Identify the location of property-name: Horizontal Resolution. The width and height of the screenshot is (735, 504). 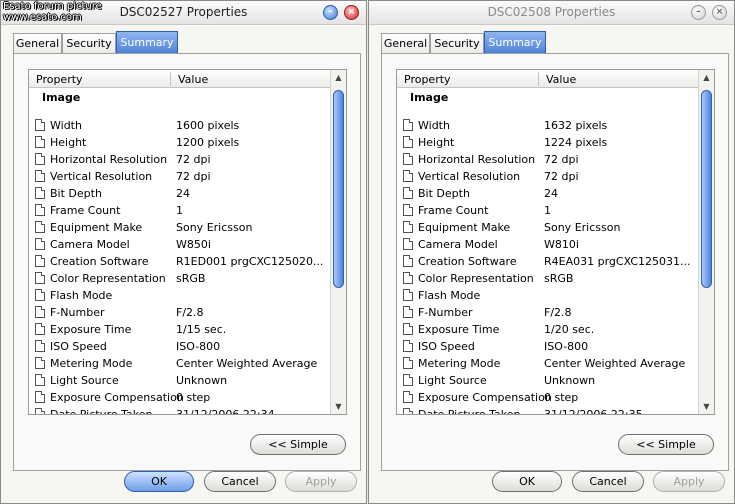
(109, 159).